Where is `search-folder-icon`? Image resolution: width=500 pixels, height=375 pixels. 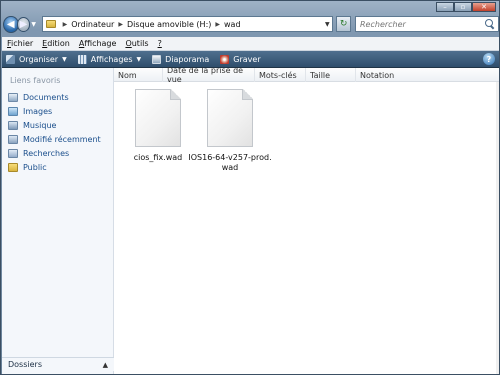
search-folder-icon is located at coordinates (13, 153).